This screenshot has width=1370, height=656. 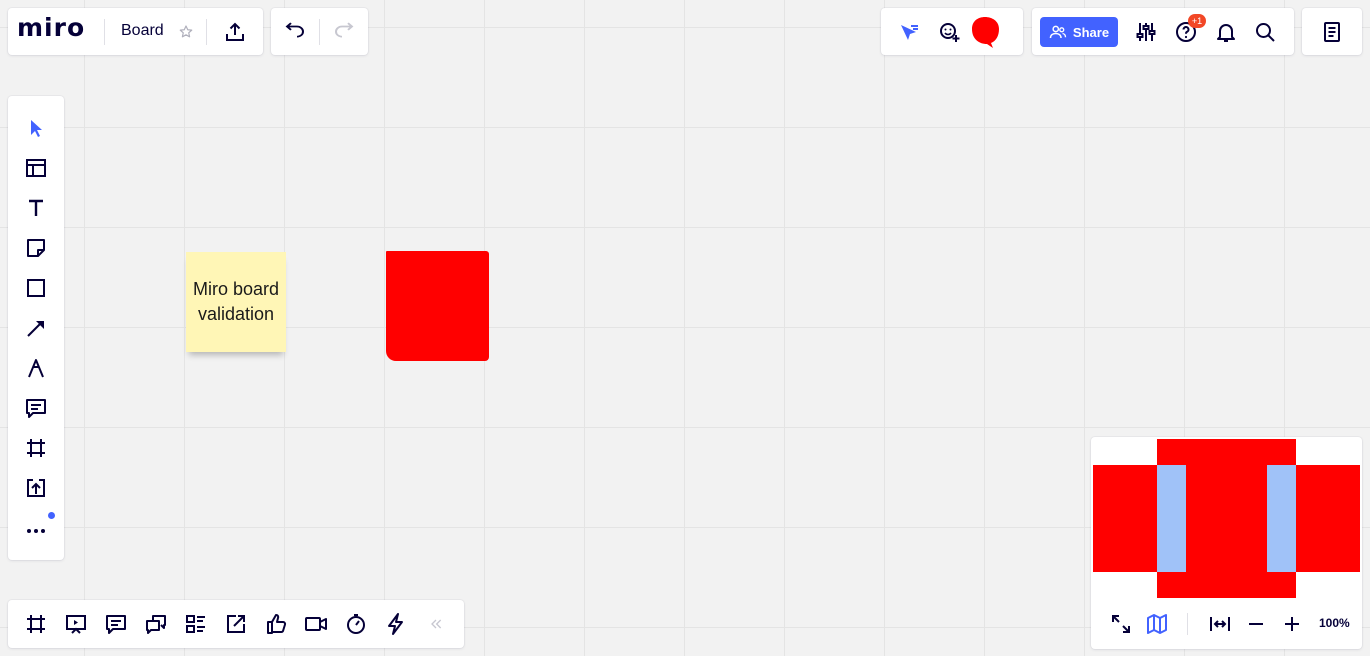 I want to click on zoom-in-icon, so click(x=1292, y=624).